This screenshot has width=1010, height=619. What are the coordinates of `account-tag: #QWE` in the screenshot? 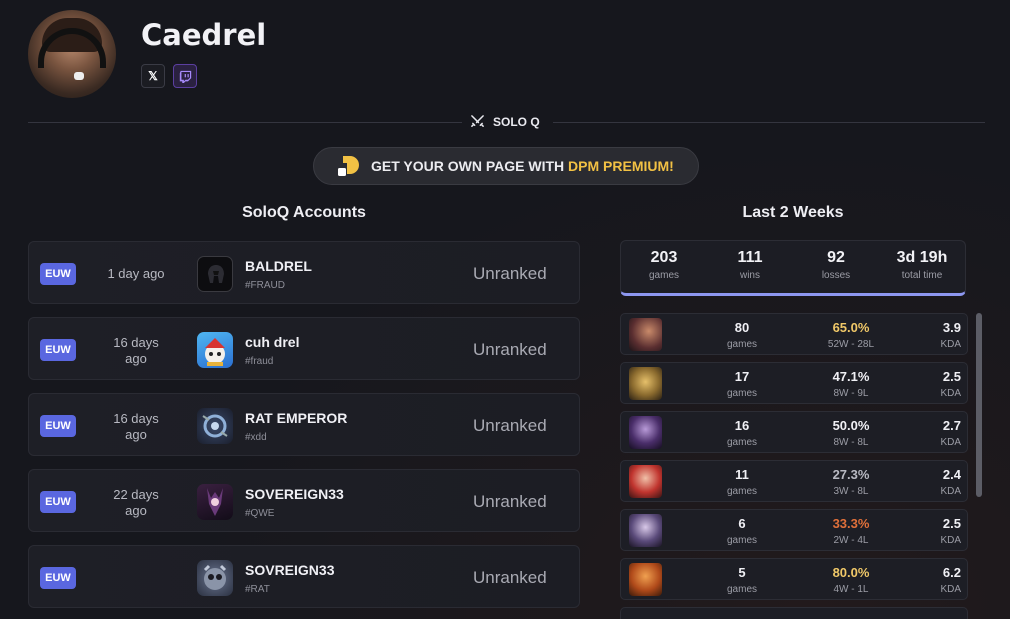 It's located at (260, 513).